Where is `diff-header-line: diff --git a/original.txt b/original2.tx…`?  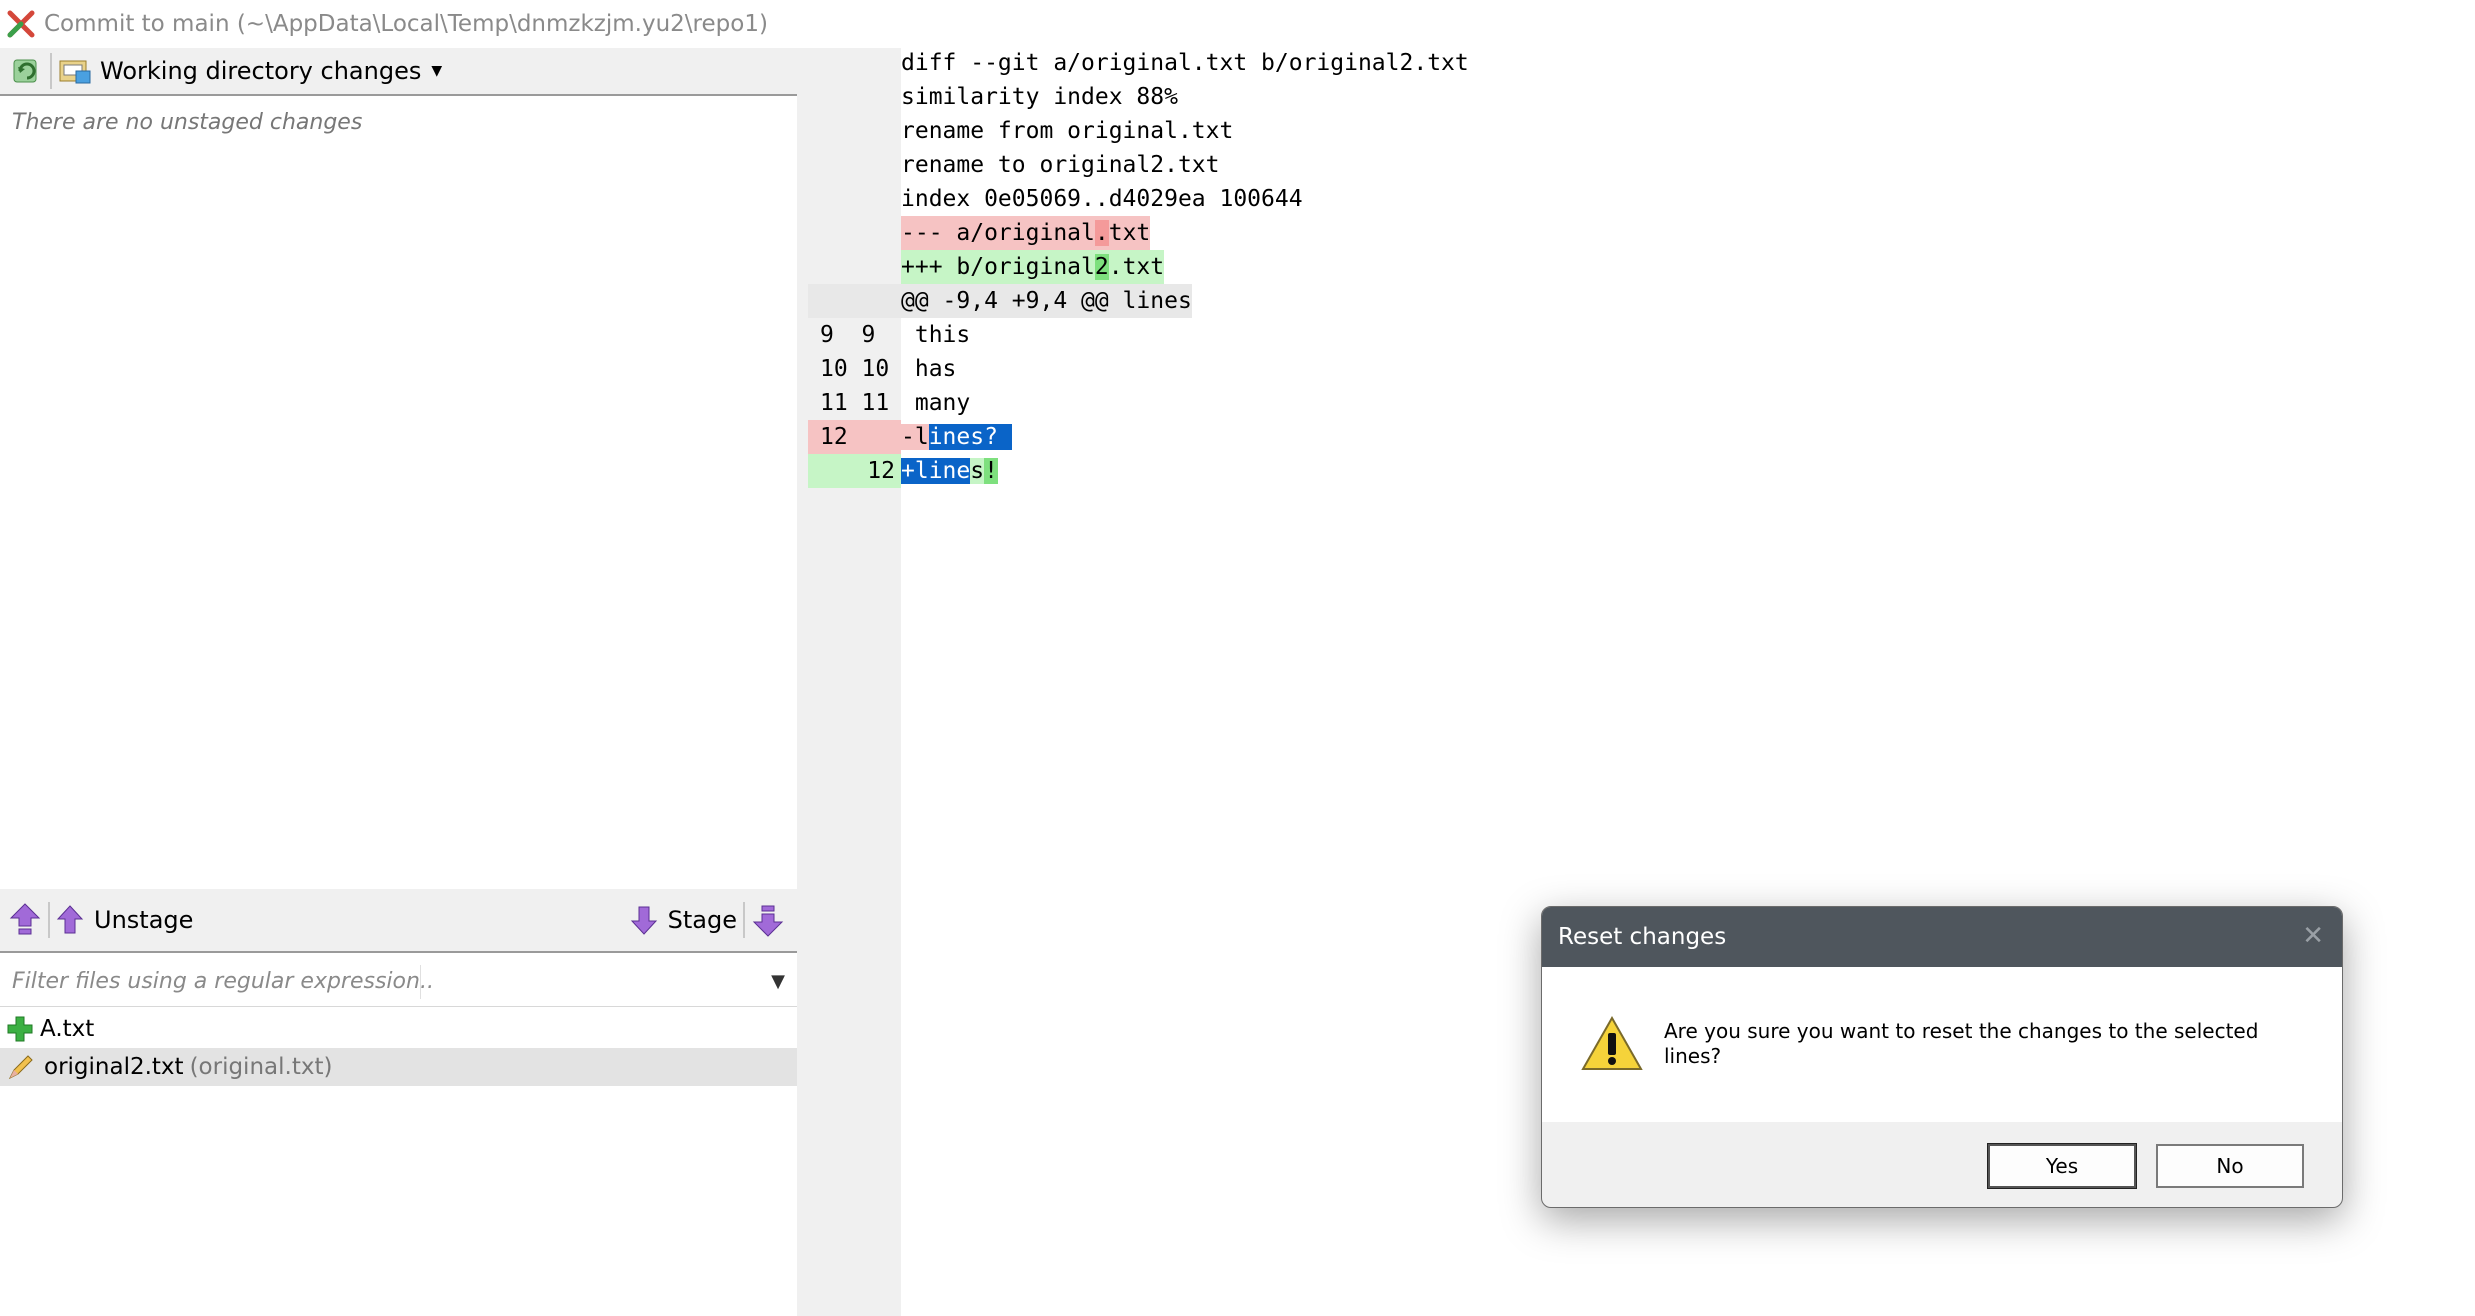 diff-header-line: diff --git a/original.txt b/original2.tx… is located at coordinates (1185, 63).